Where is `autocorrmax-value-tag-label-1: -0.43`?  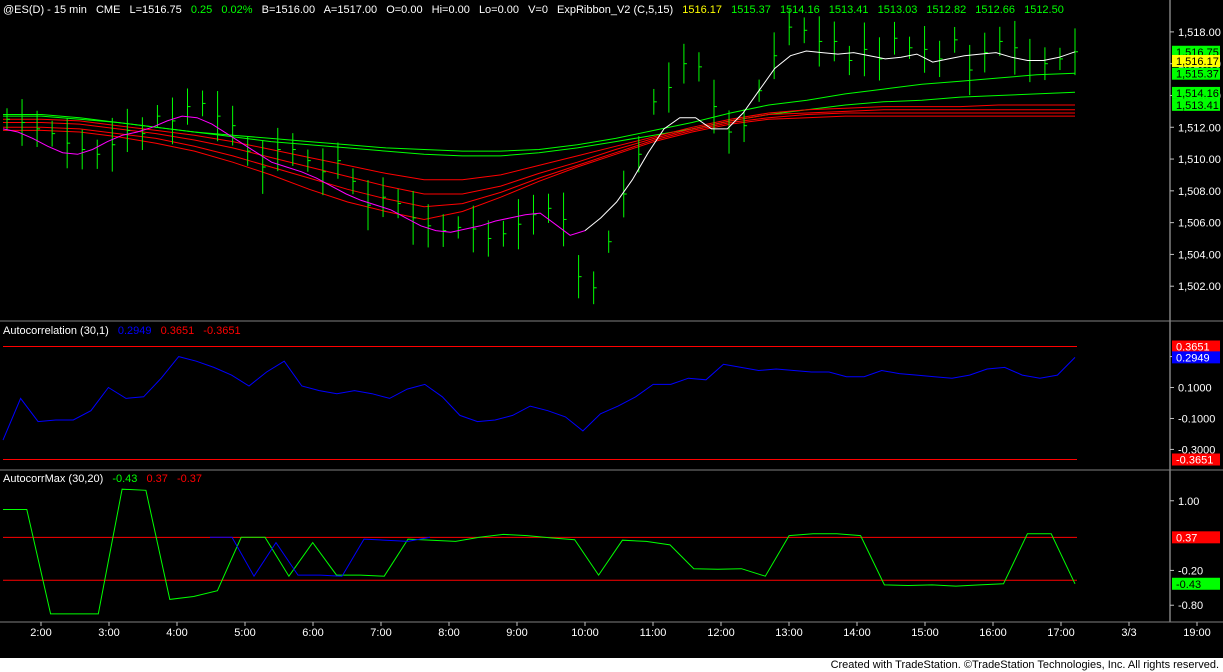
autocorrmax-value-tag-label-1: -0.43 is located at coordinates (1188, 585).